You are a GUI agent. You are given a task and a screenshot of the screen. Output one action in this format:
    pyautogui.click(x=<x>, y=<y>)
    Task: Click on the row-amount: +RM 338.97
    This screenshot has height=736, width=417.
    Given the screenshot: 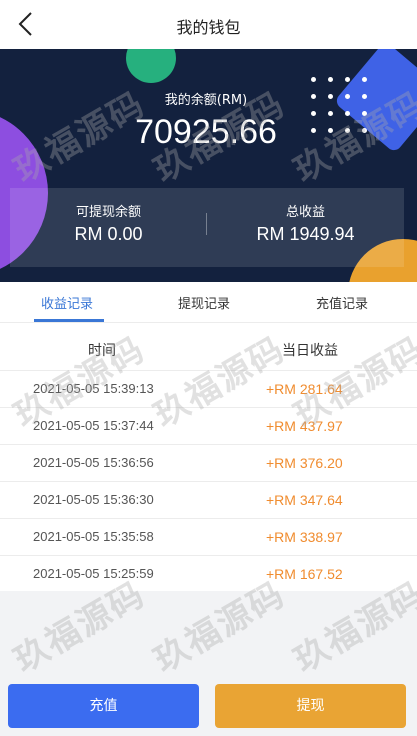 What is the action you would take?
    pyautogui.click(x=304, y=537)
    